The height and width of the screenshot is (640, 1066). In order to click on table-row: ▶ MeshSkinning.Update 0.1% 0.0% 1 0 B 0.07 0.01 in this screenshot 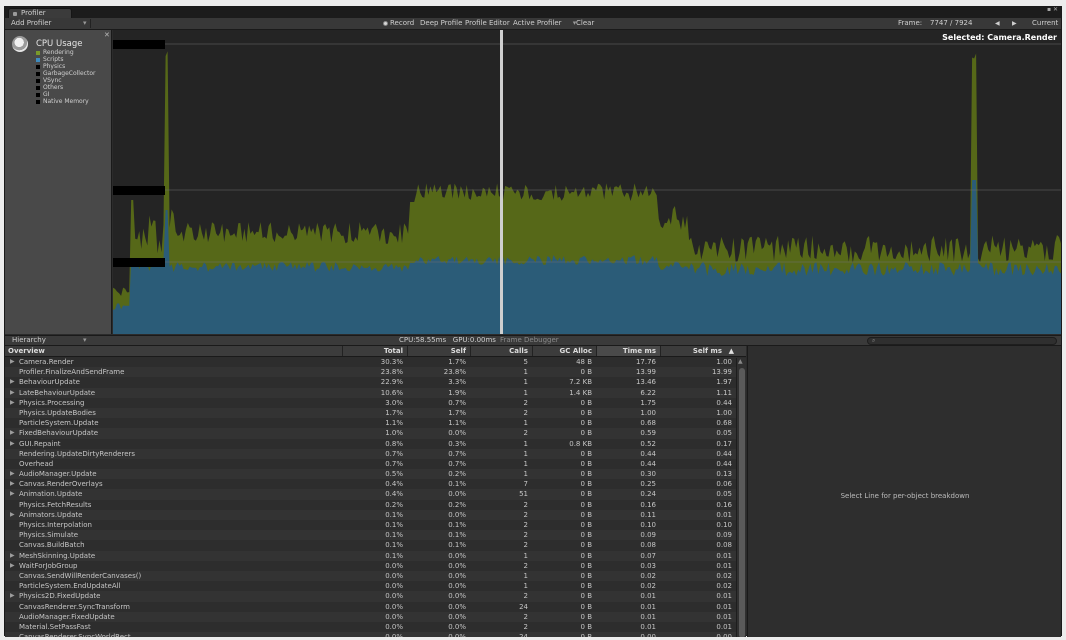, I will do `click(375, 555)`.